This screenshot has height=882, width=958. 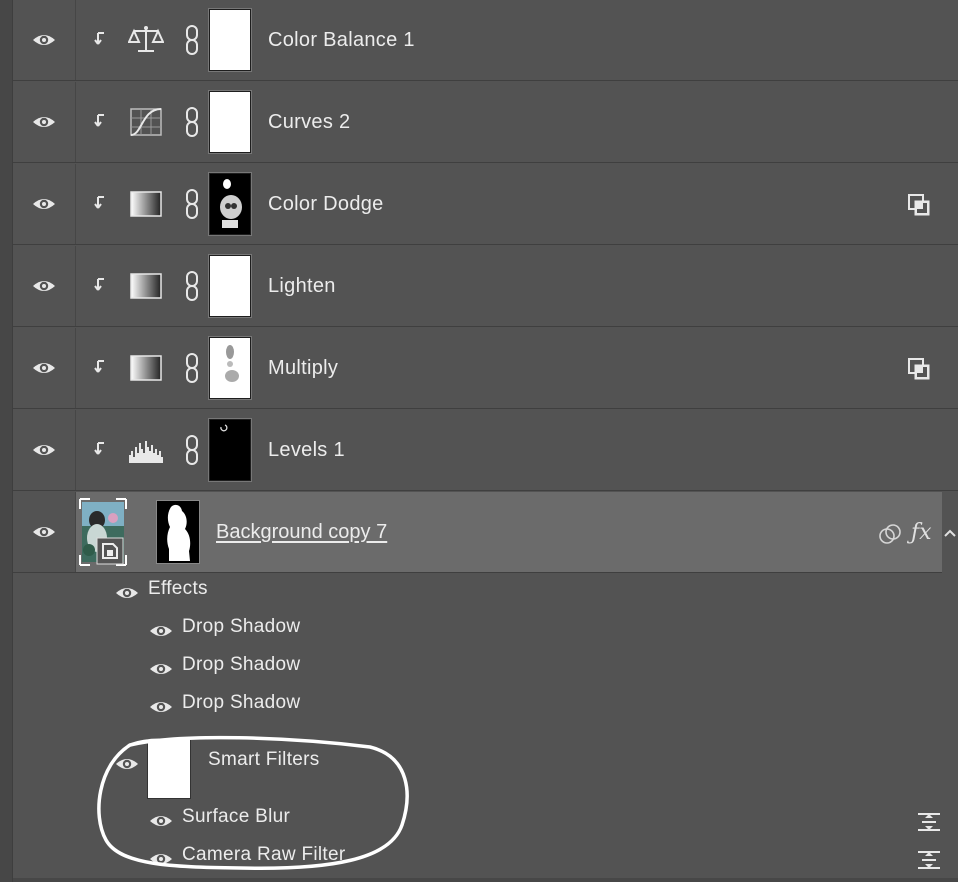 What do you see at coordinates (485, 40) in the screenshot?
I see `layer-row: Color Balance 1` at bounding box center [485, 40].